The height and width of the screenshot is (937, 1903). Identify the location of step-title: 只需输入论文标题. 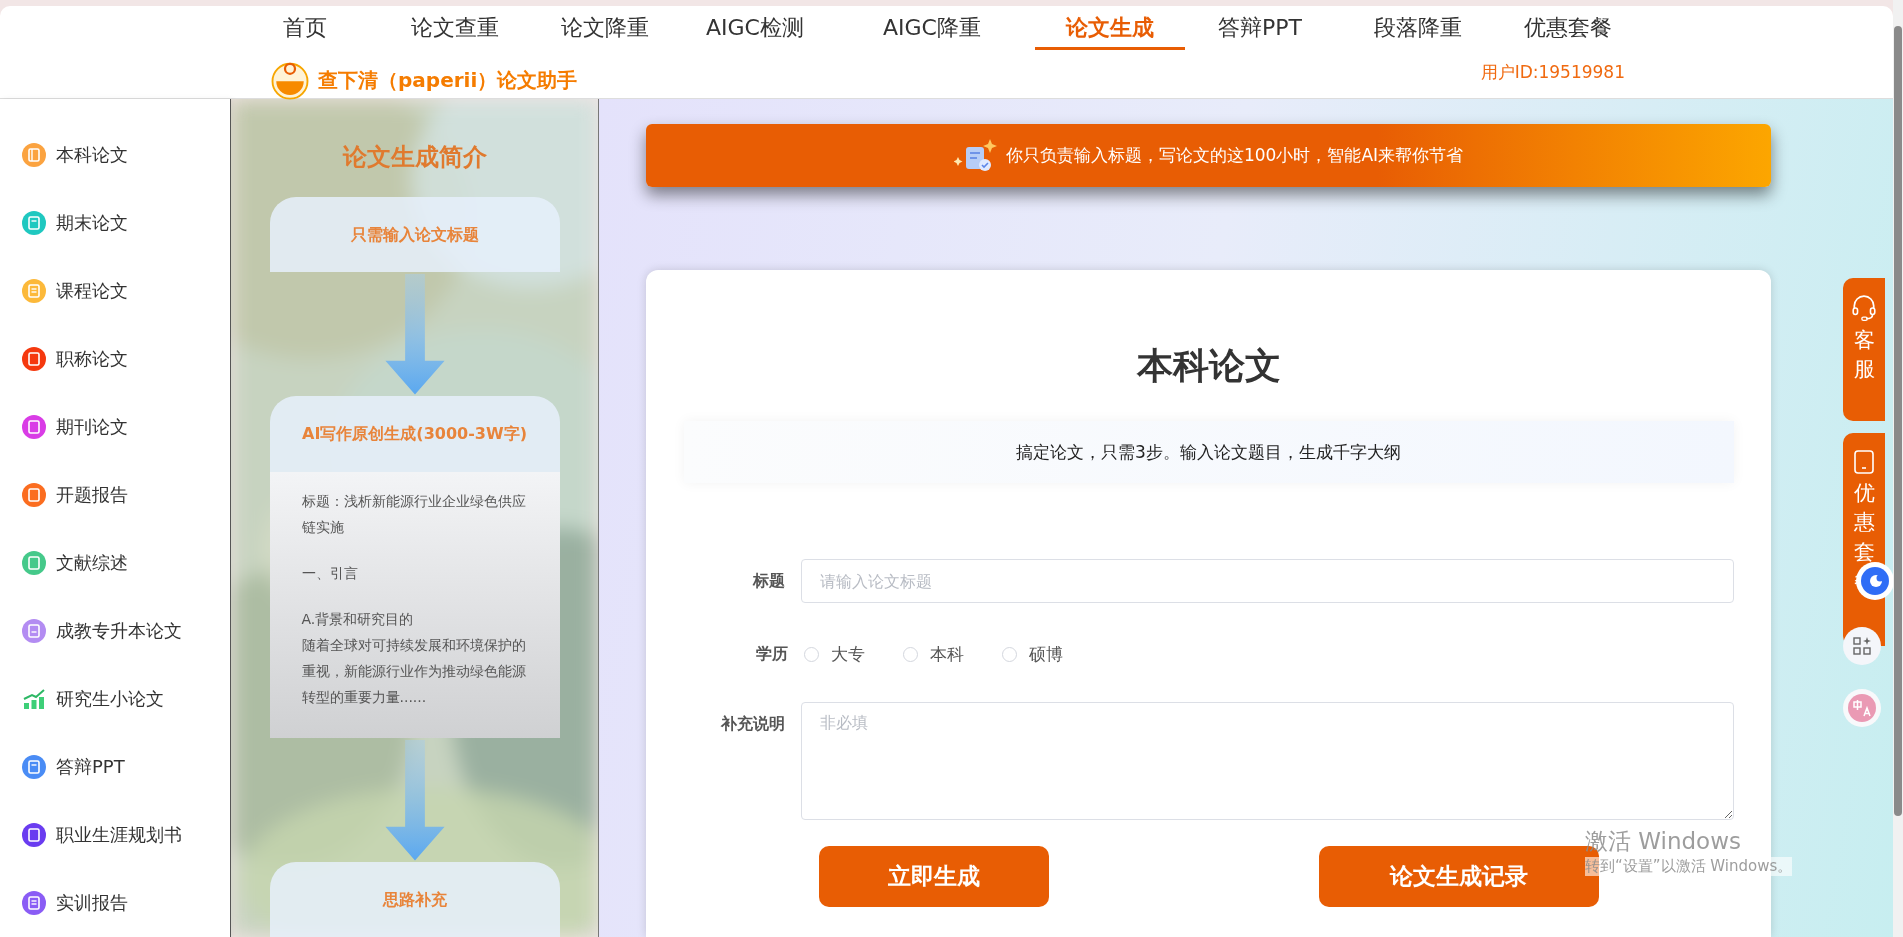
(414, 235).